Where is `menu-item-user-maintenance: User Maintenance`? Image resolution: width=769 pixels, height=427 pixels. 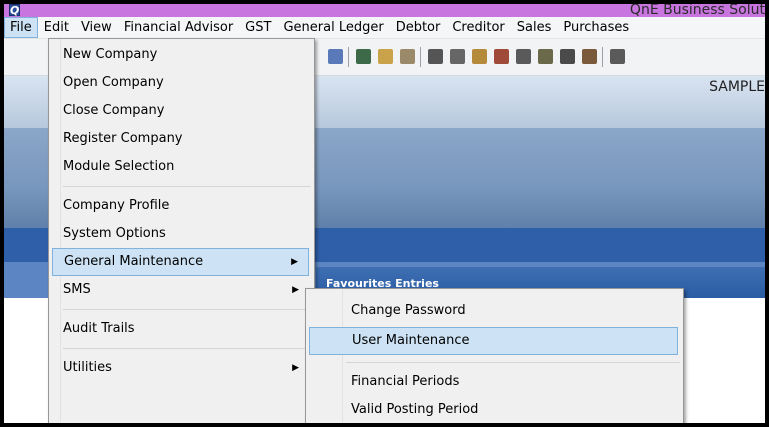 menu-item-user-maintenance: User Maintenance is located at coordinates (493, 341).